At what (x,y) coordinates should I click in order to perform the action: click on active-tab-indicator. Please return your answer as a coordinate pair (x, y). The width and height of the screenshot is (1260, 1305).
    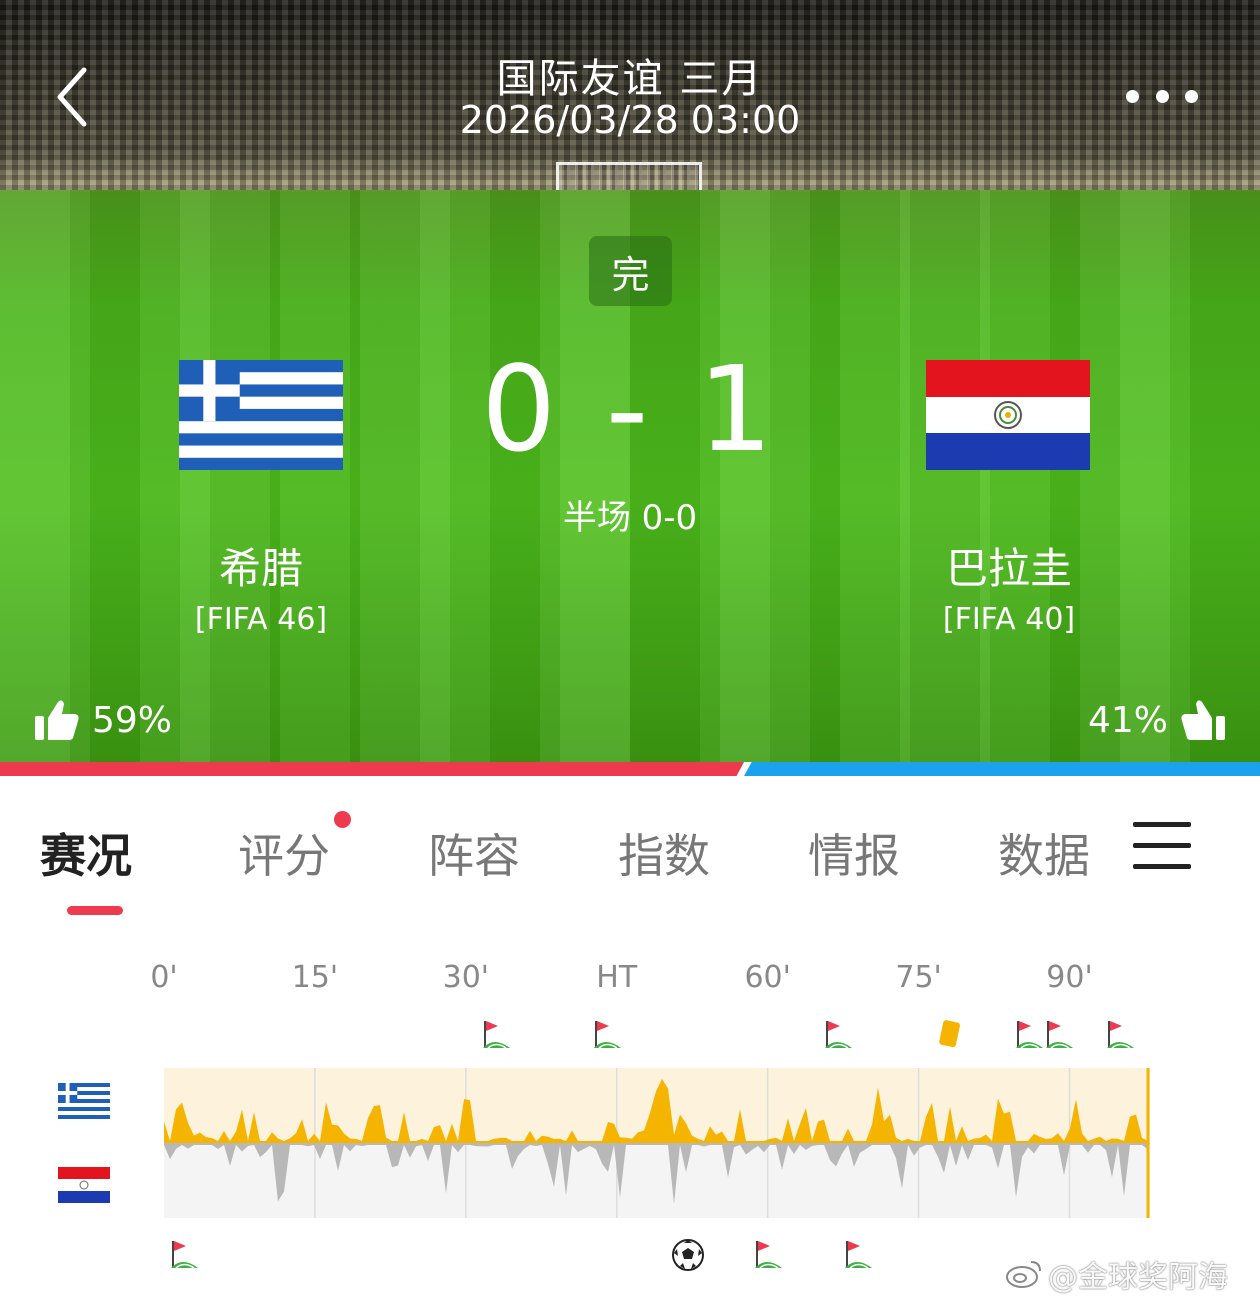
    Looking at the image, I should click on (95, 910).